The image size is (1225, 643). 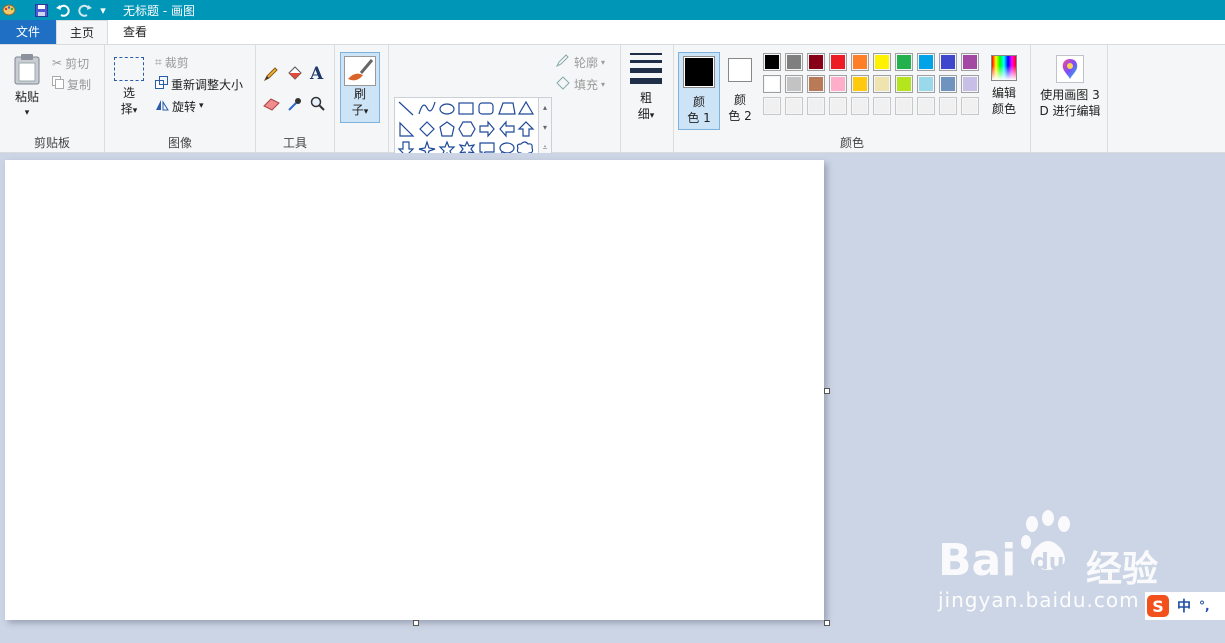 I want to click on redo-icon, so click(x=85, y=10).